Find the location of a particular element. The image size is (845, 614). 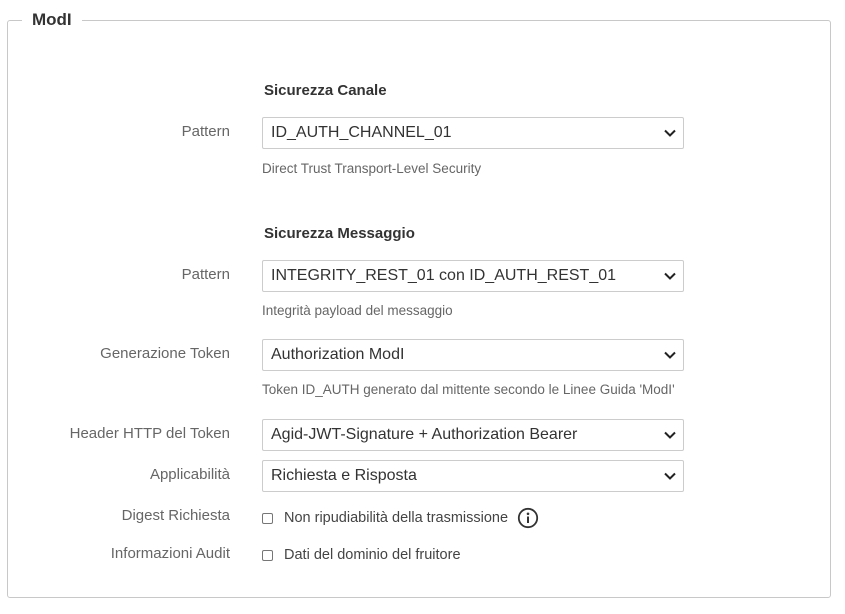

channel-security-title: Sicurezza Canale is located at coordinates (325, 90).